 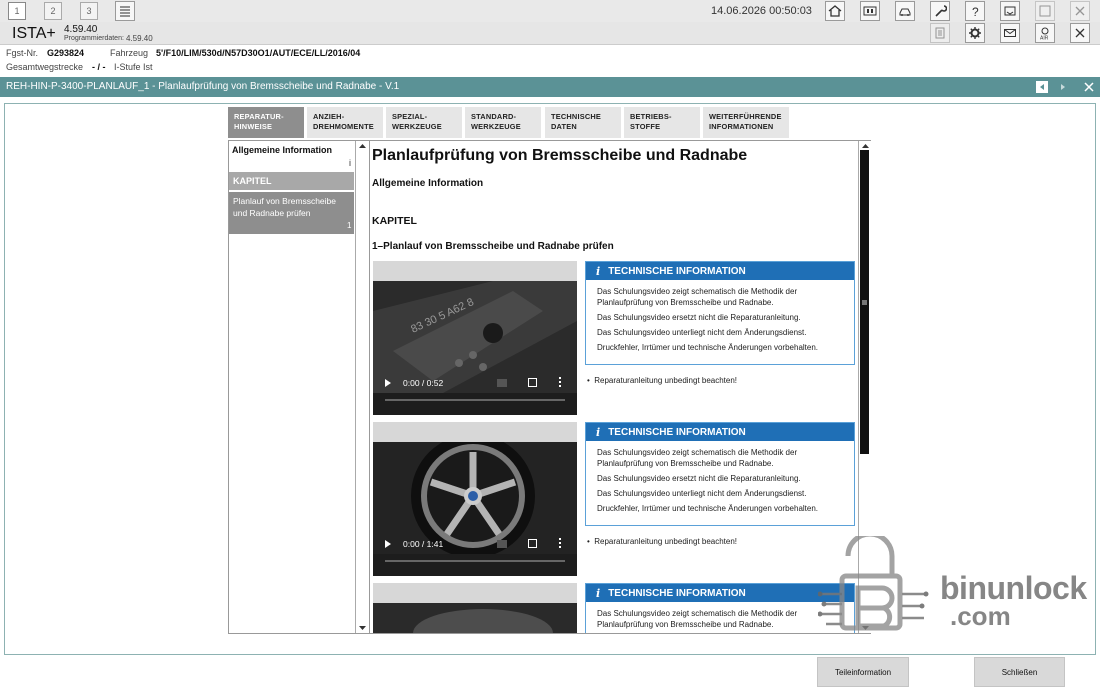 What do you see at coordinates (424, 122) in the screenshot?
I see `tab-spezialwerkzeuge: SPEZIAL- WERKZEUGE` at bounding box center [424, 122].